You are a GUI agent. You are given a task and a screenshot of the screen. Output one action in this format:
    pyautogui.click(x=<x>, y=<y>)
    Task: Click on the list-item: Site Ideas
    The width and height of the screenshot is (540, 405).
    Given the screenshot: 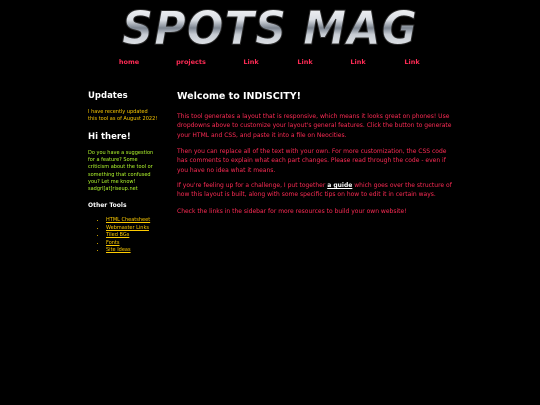 What is the action you would take?
    pyautogui.click(x=128, y=251)
    